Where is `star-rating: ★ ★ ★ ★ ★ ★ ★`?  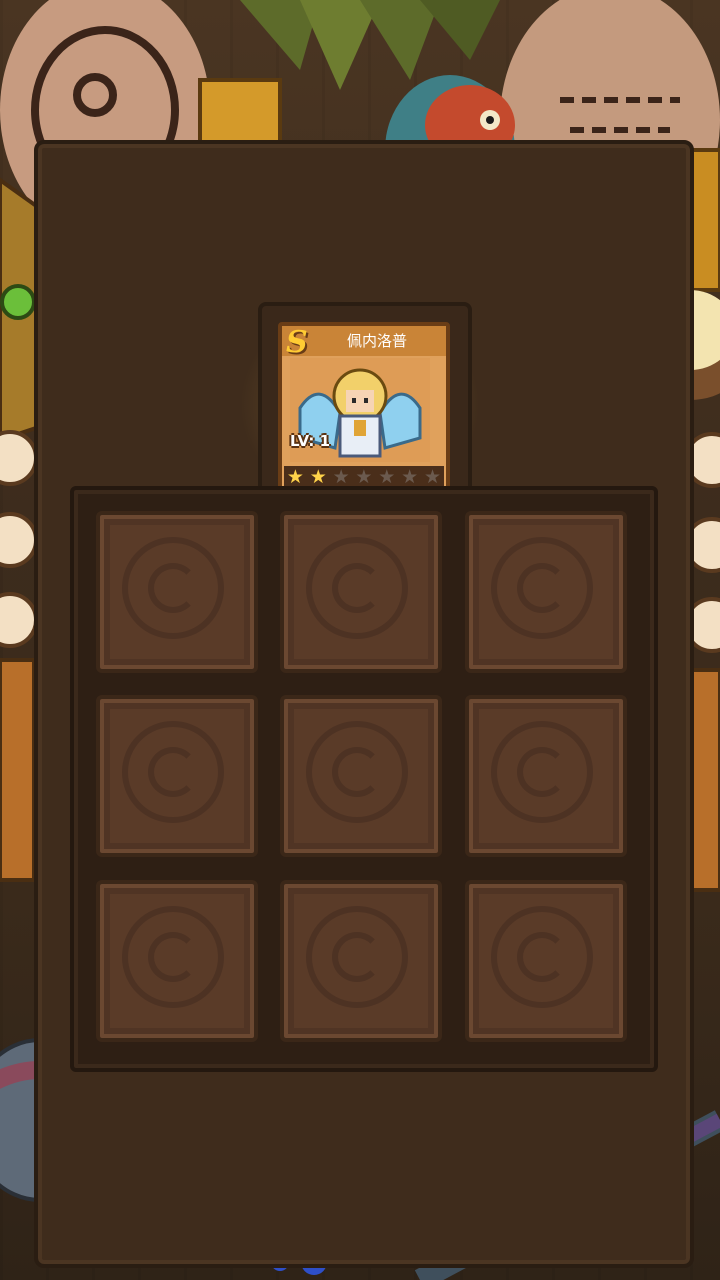
star-rating: ★ ★ ★ ★ ★ ★ ★ is located at coordinates (364, 477).